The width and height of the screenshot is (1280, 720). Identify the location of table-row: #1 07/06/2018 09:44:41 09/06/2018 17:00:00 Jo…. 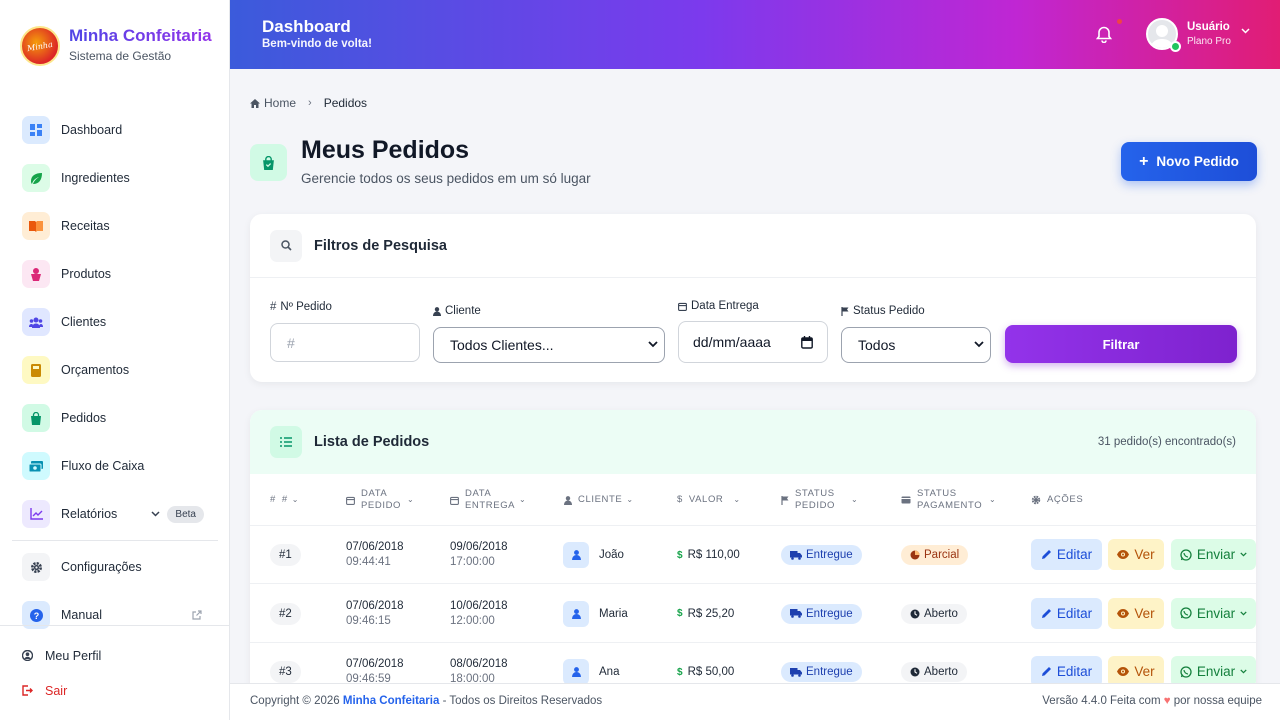
(753, 555).